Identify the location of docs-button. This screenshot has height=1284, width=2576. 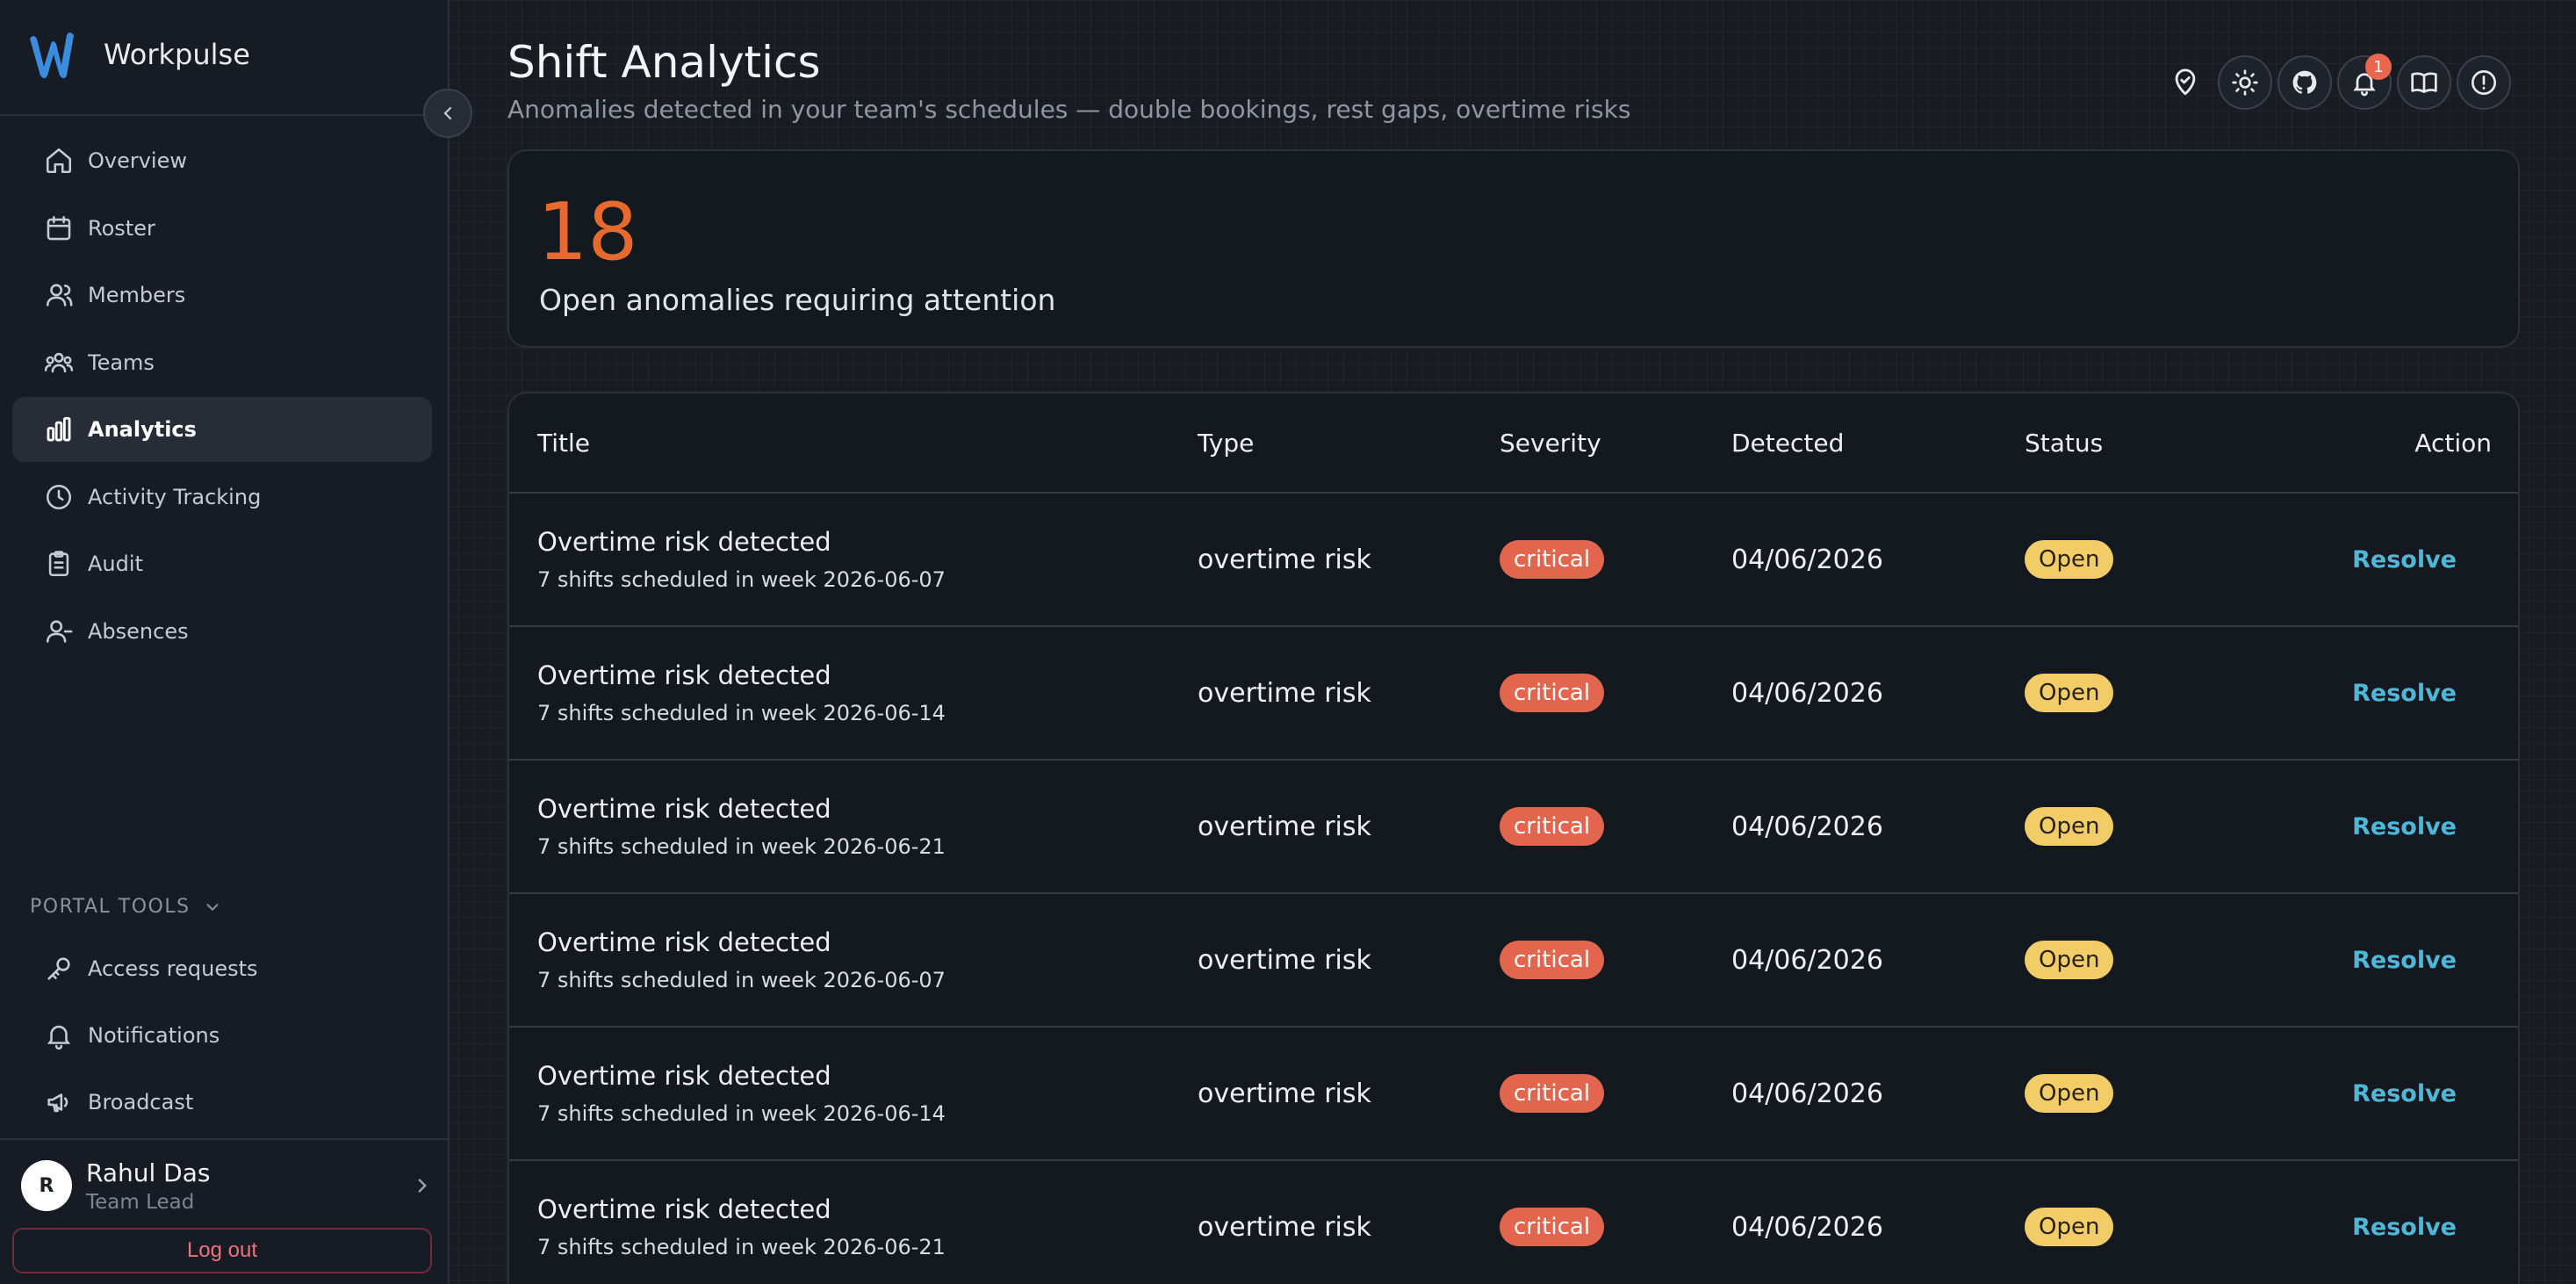
(2424, 82).